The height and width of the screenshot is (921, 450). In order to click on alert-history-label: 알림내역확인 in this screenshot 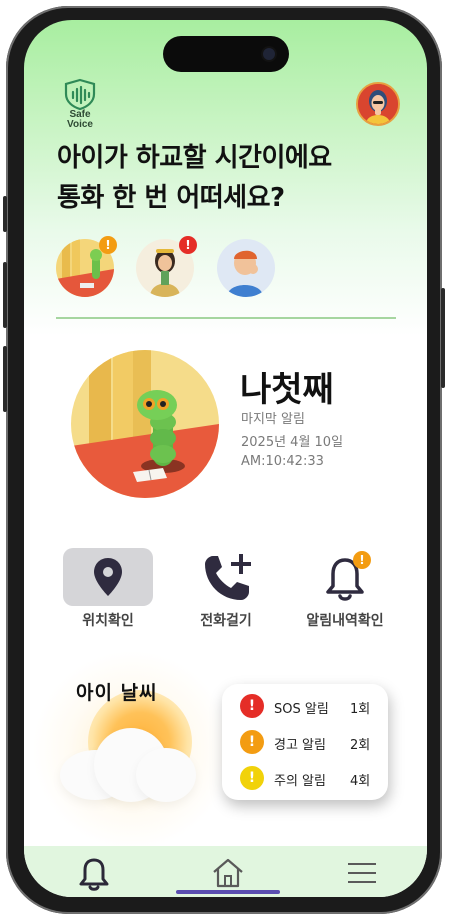, I will do `click(345, 621)`.